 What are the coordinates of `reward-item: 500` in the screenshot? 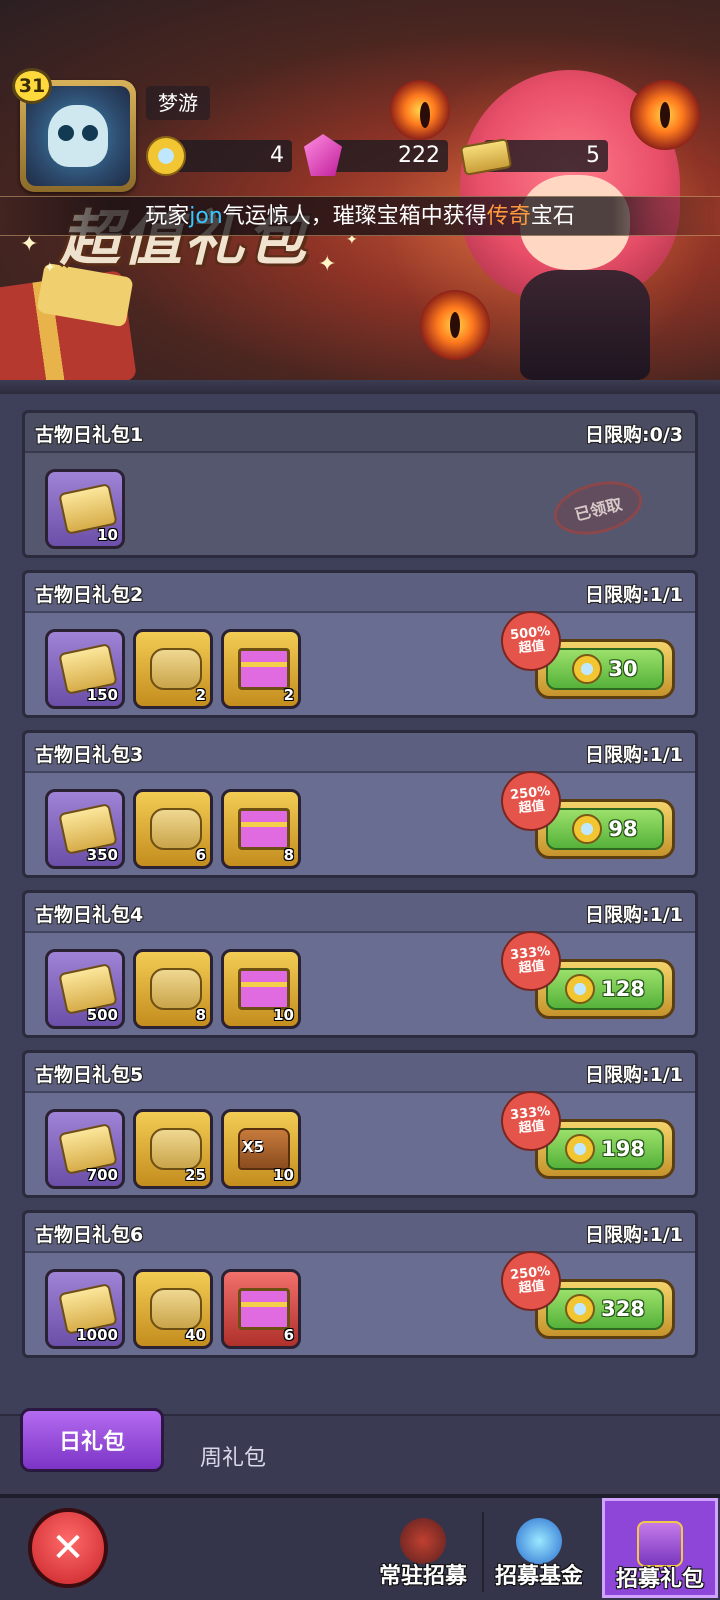 It's located at (85, 989).